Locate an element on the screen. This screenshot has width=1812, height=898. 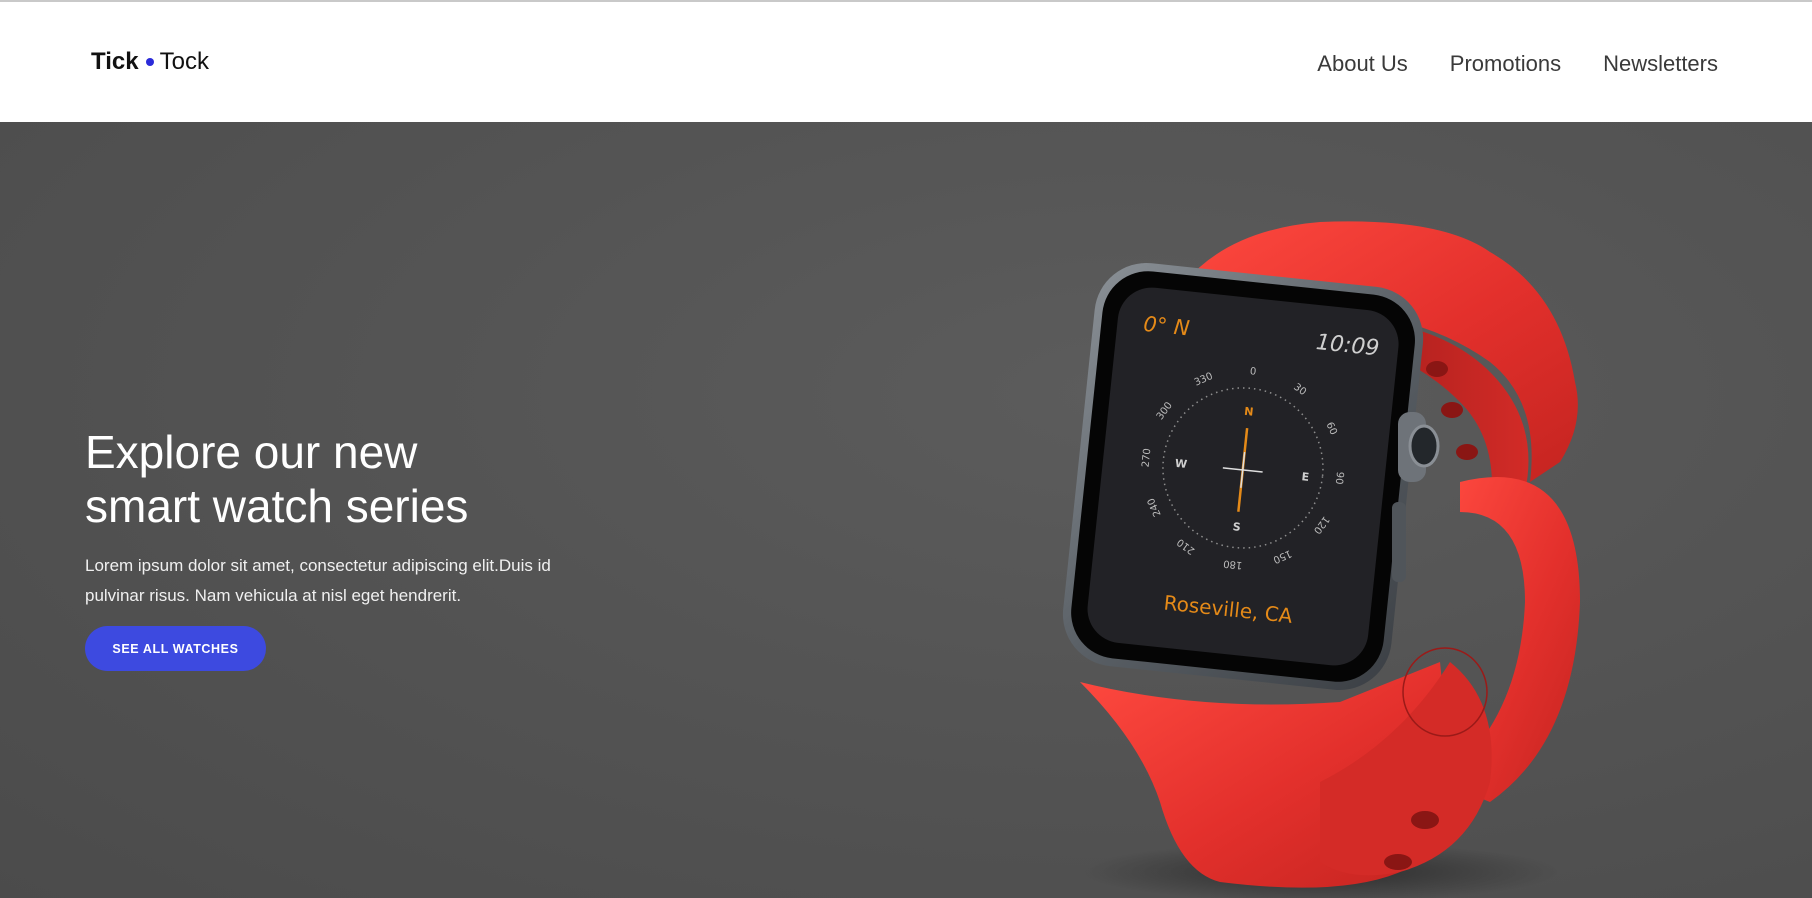
compass-heading: 0° N is located at coordinates (1166, 326).